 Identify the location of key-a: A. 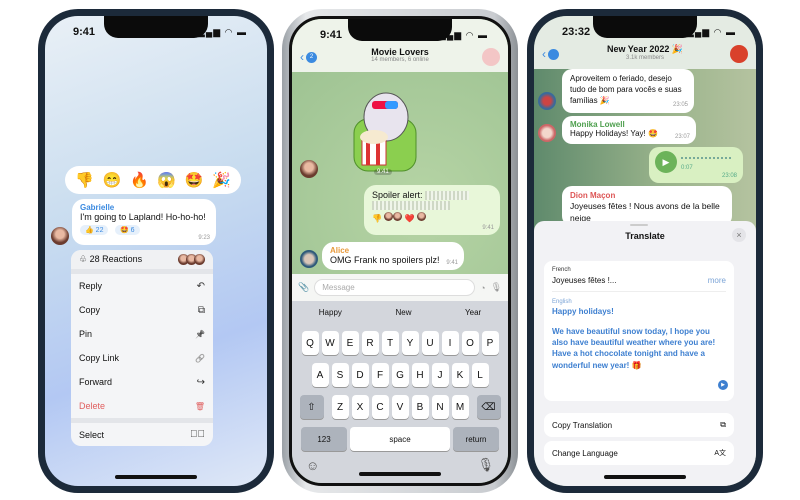
(320, 375).